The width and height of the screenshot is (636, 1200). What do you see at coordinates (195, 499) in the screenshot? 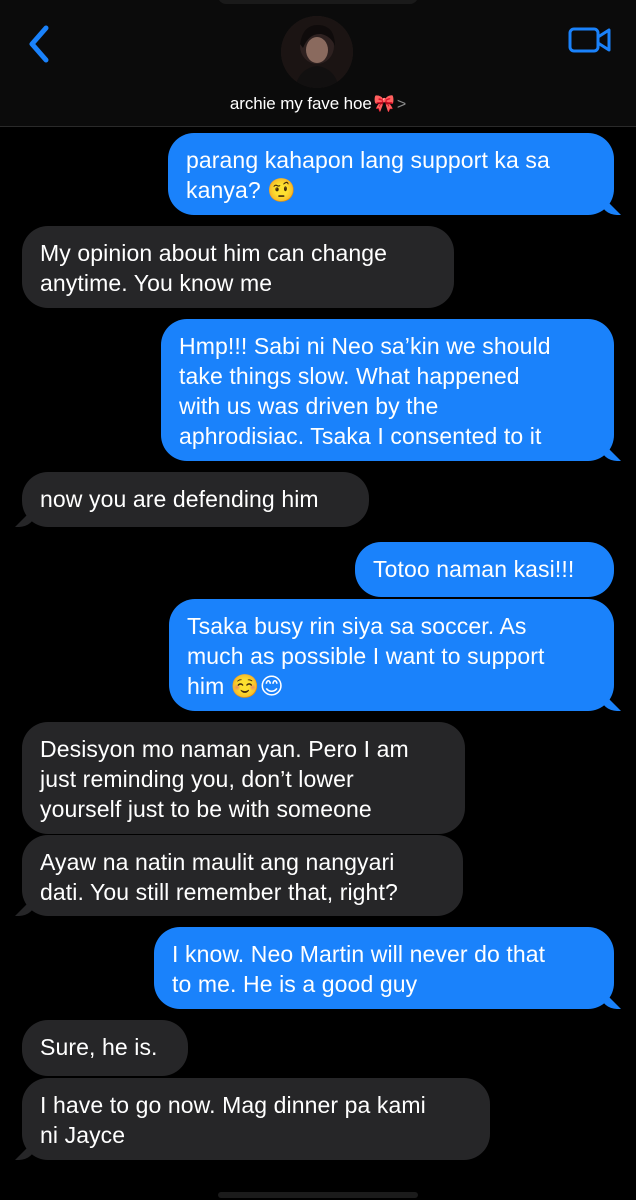
I see `message-bubble-received: now you are defending him` at bounding box center [195, 499].